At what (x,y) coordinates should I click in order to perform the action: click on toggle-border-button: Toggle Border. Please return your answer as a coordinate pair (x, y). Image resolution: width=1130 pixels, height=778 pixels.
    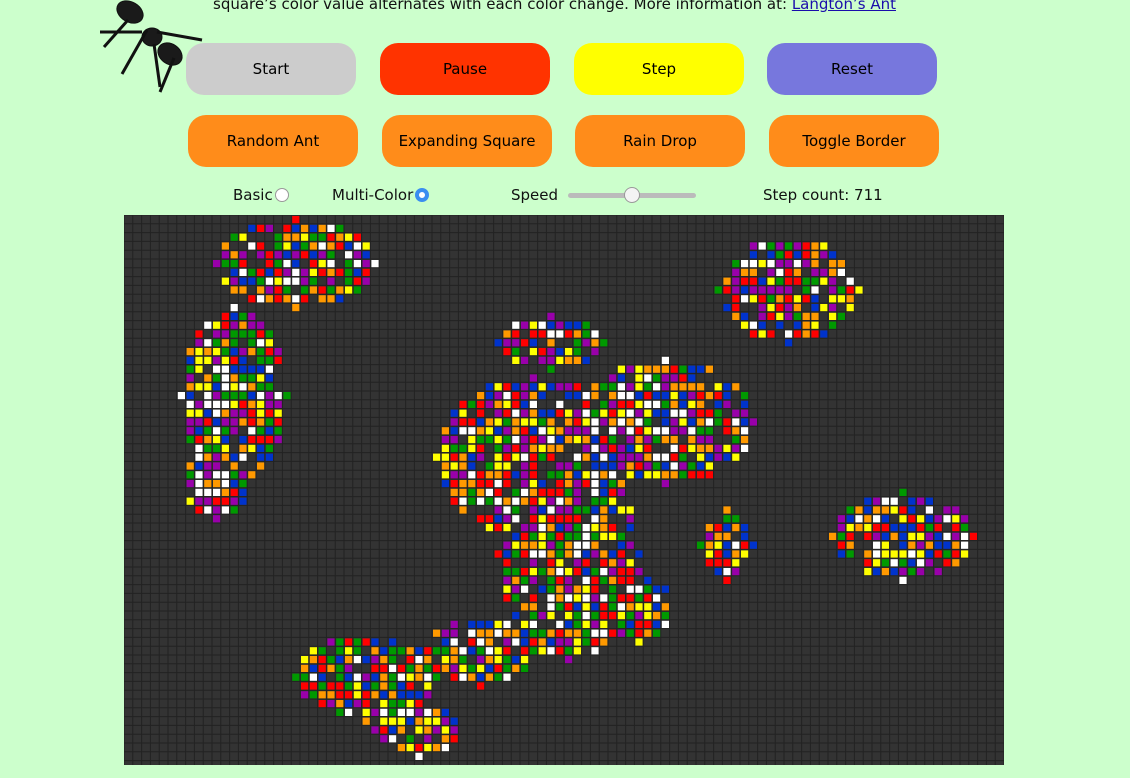
    Looking at the image, I should click on (854, 141).